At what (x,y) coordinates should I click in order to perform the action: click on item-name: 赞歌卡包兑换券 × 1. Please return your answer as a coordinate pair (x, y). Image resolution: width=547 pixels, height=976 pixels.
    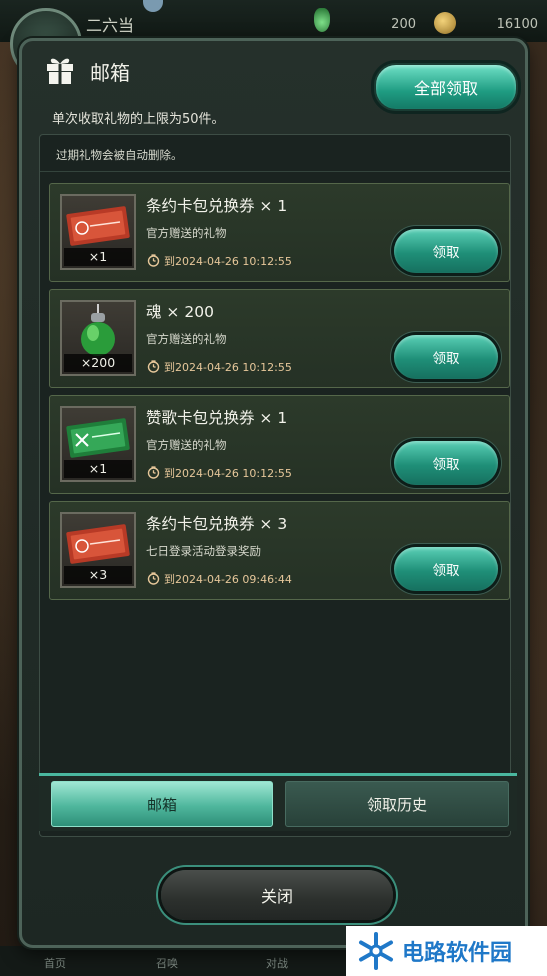
    Looking at the image, I should click on (217, 418).